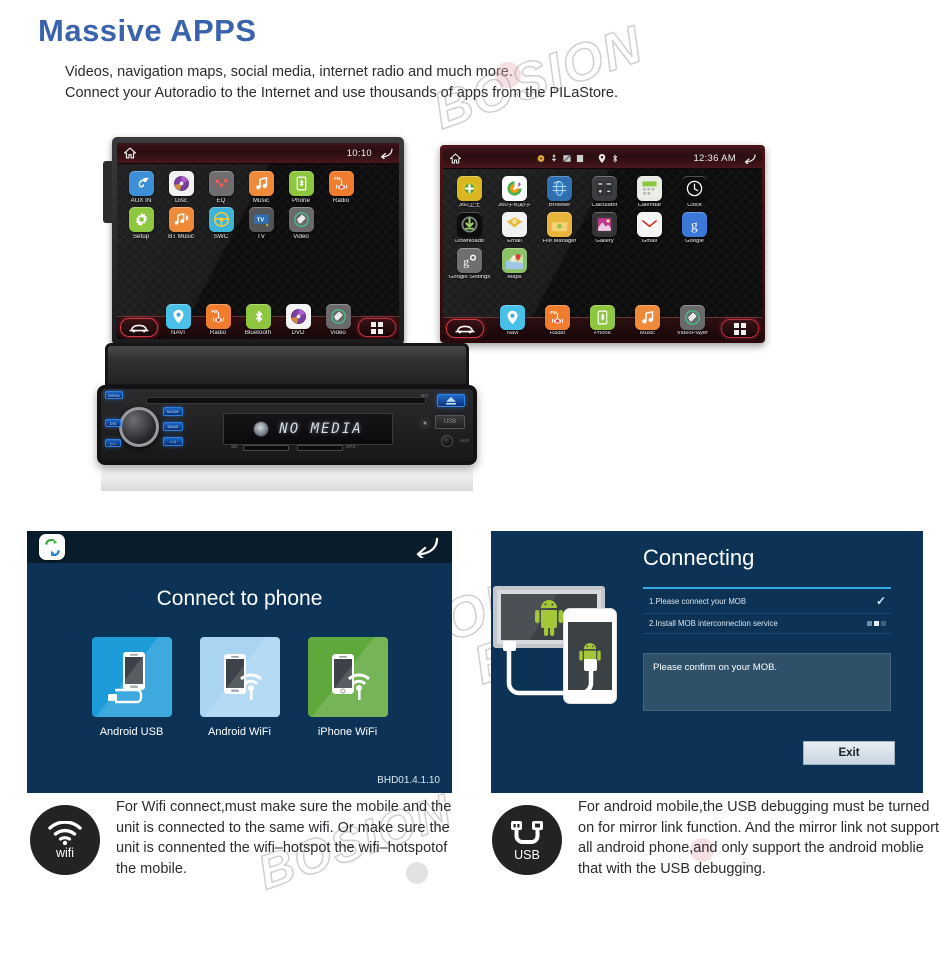  Describe the element at coordinates (173, 426) in the screenshot. I see `band-button: BAND` at that location.